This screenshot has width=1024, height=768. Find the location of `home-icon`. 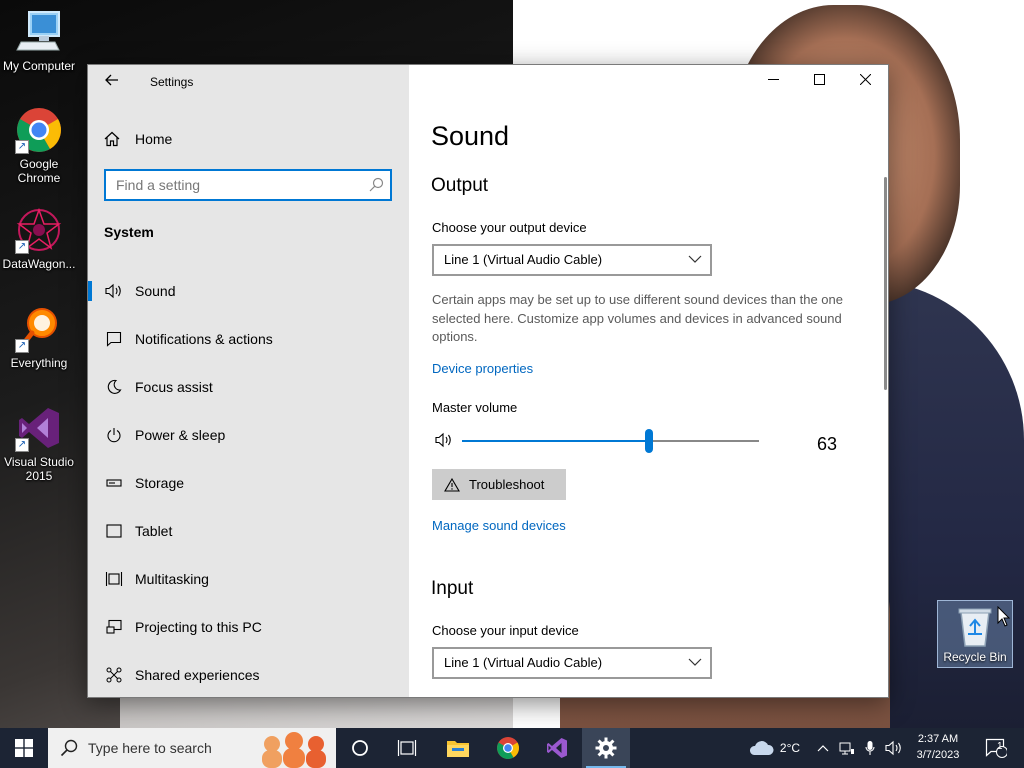

home-icon is located at coordinates (112, 139).